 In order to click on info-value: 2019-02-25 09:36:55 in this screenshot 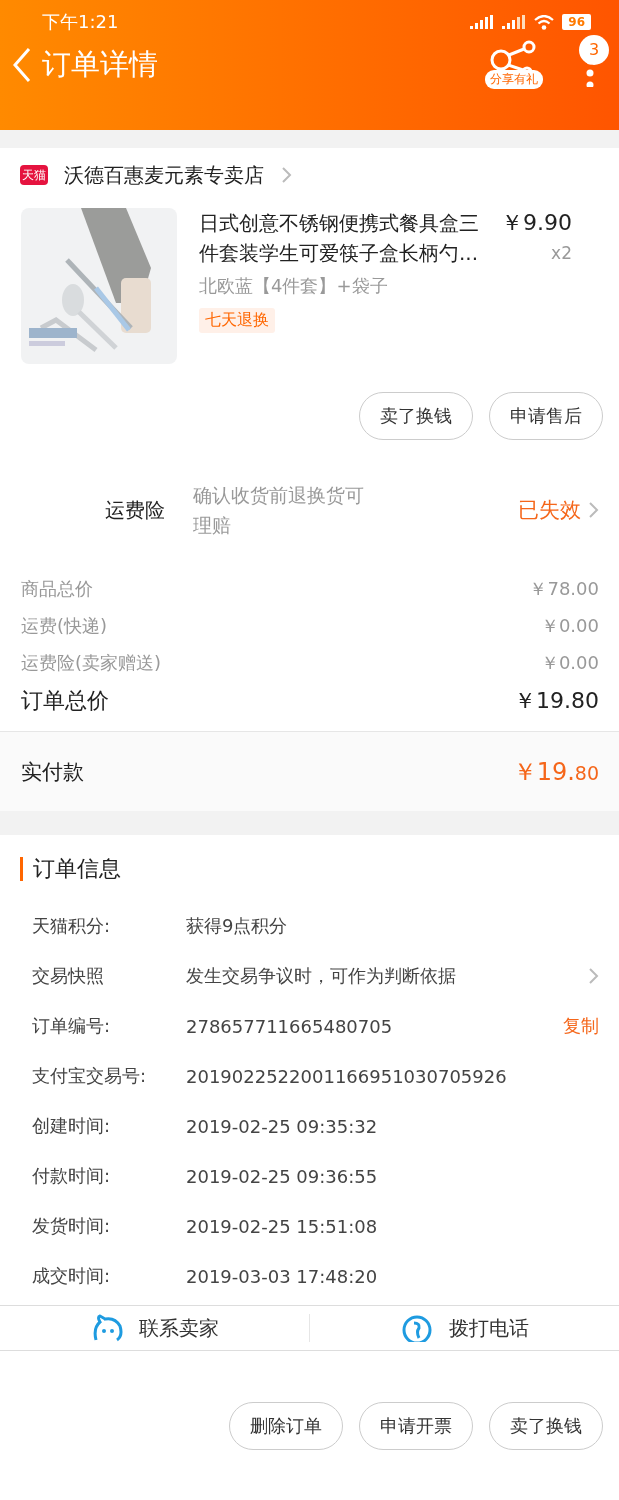, I will do `click(282, 1176)`.